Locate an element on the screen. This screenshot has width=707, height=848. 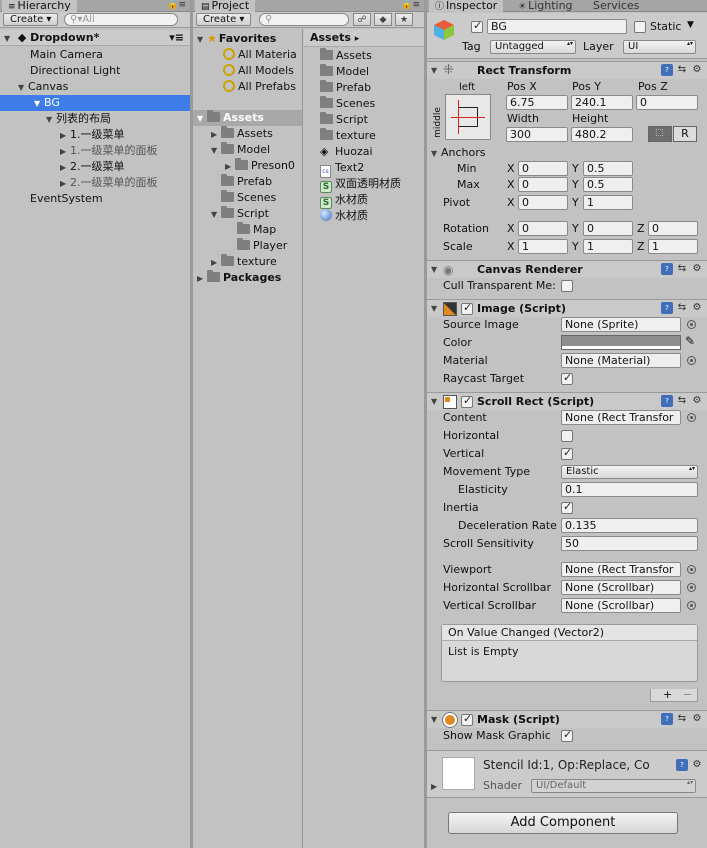
blueprint-mode-button: ⬚ is located at coordinates (660, 134).